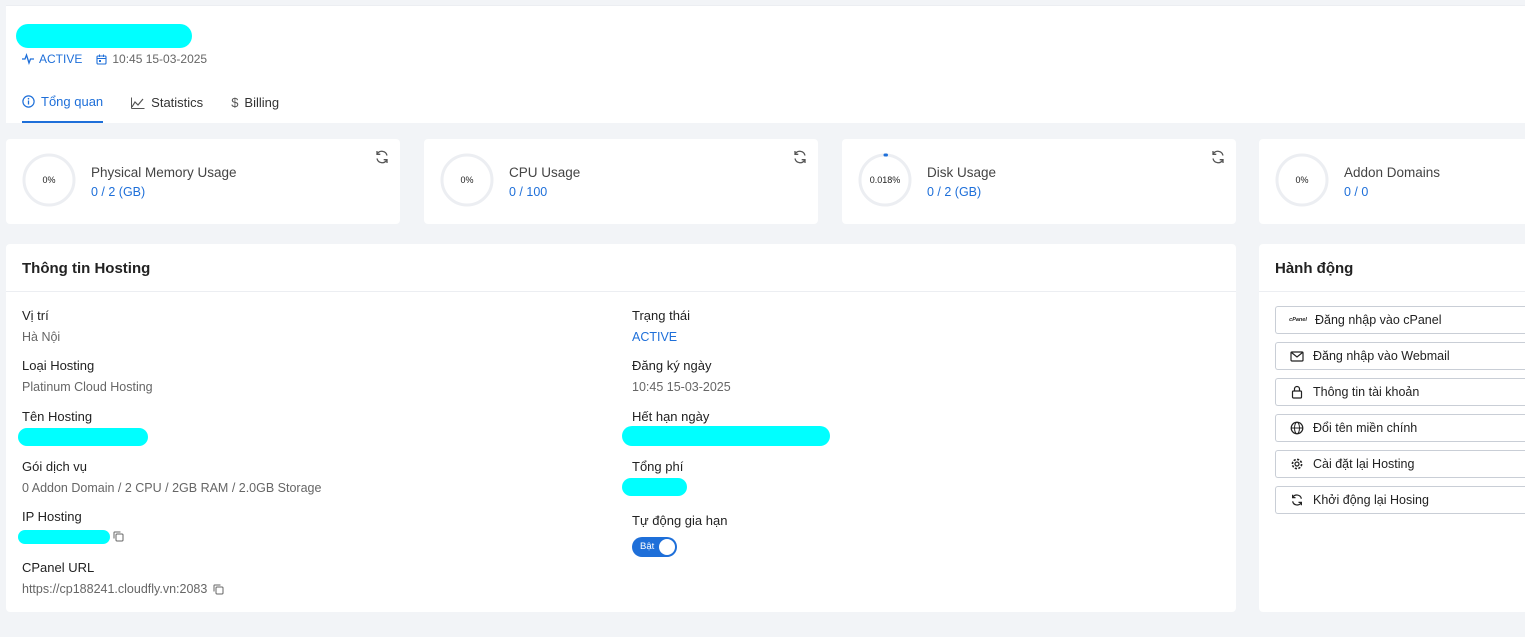  What do you see at coordinates (1392, 181) in the screenshot?
I see `stat-card-addon-domains: 0% Addon Domains 0 / 0` at bounding box center [1392, 181].